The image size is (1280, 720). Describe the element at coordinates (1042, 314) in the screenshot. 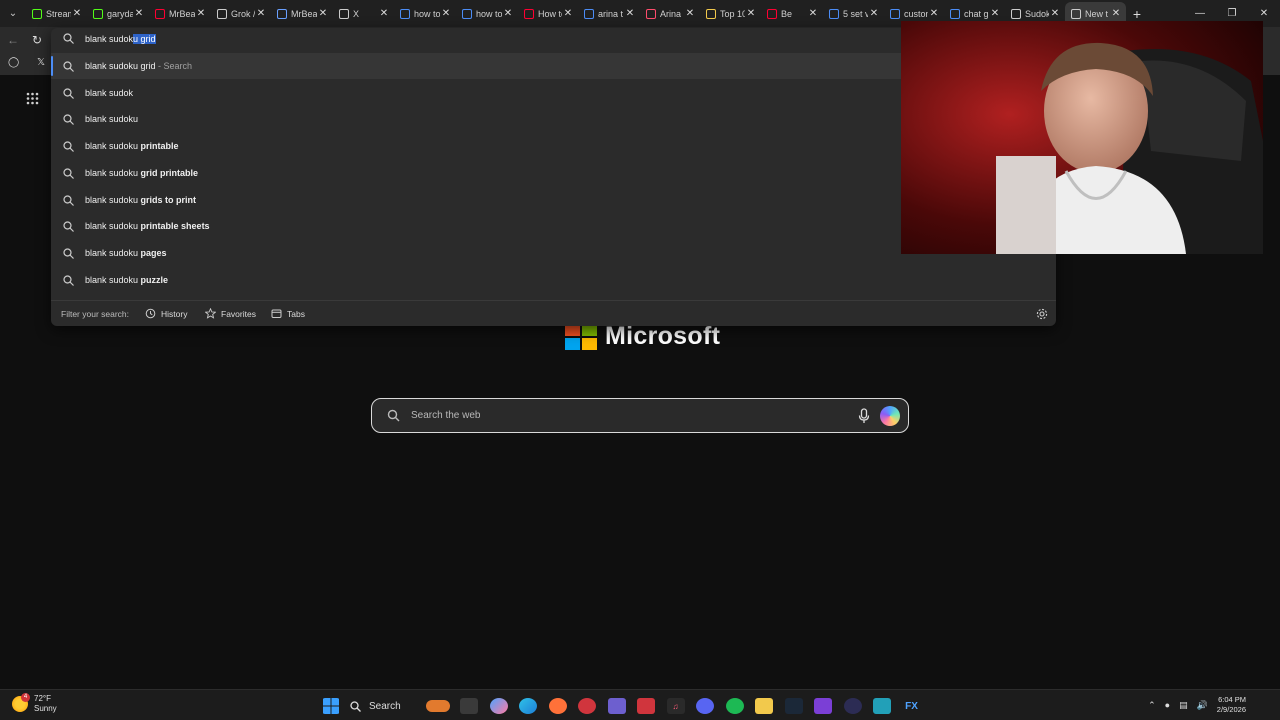

I see `settings-gear-icon` at that location.